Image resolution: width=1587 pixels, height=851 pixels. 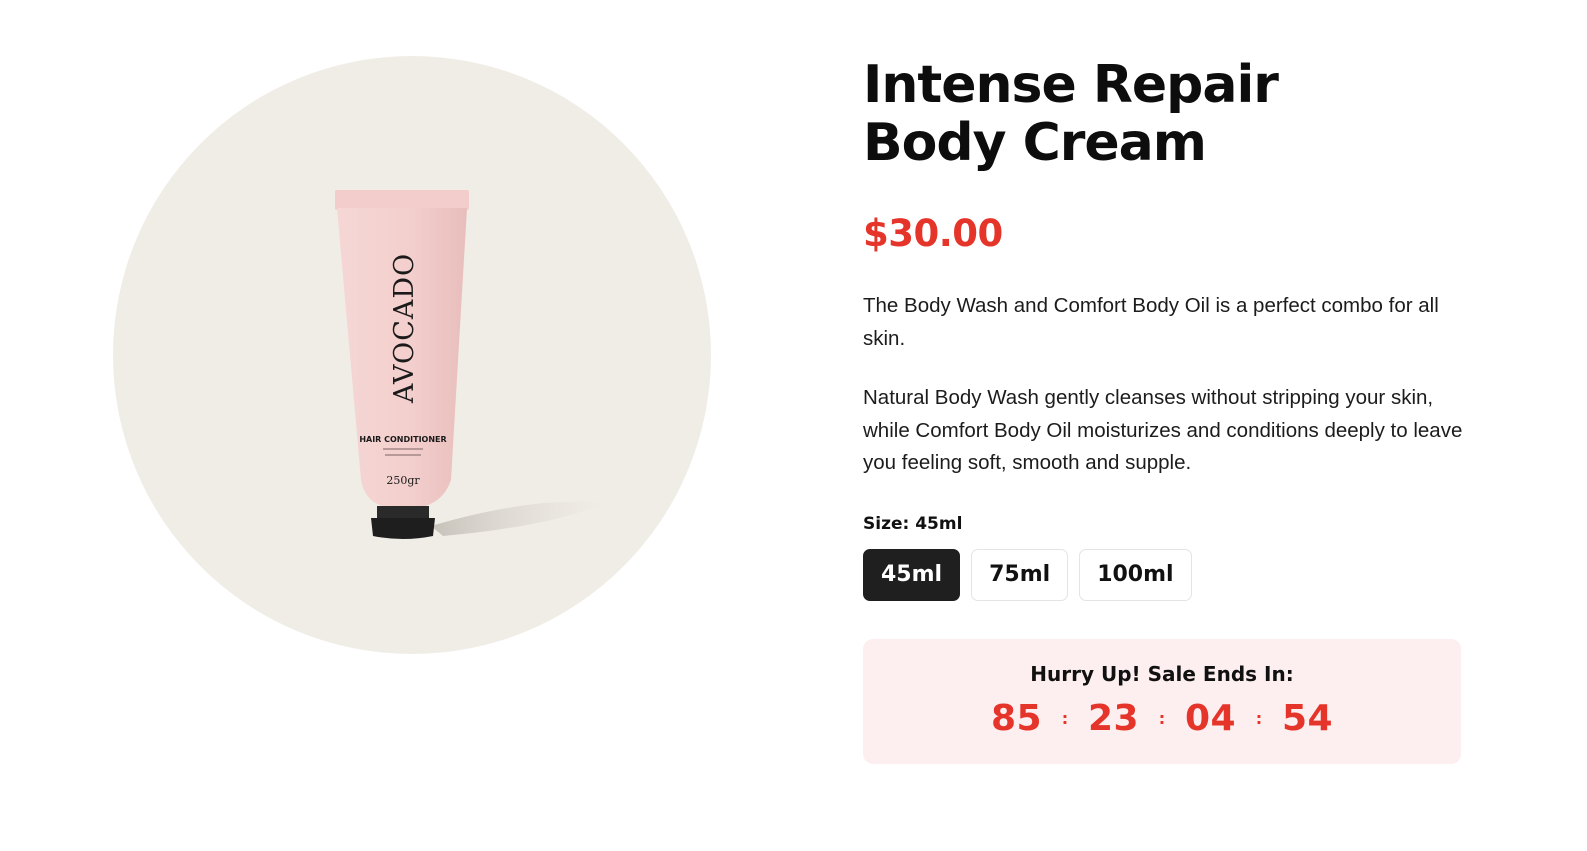 I want to click on countdown-hours: 23, so click(x=1113, y=718).